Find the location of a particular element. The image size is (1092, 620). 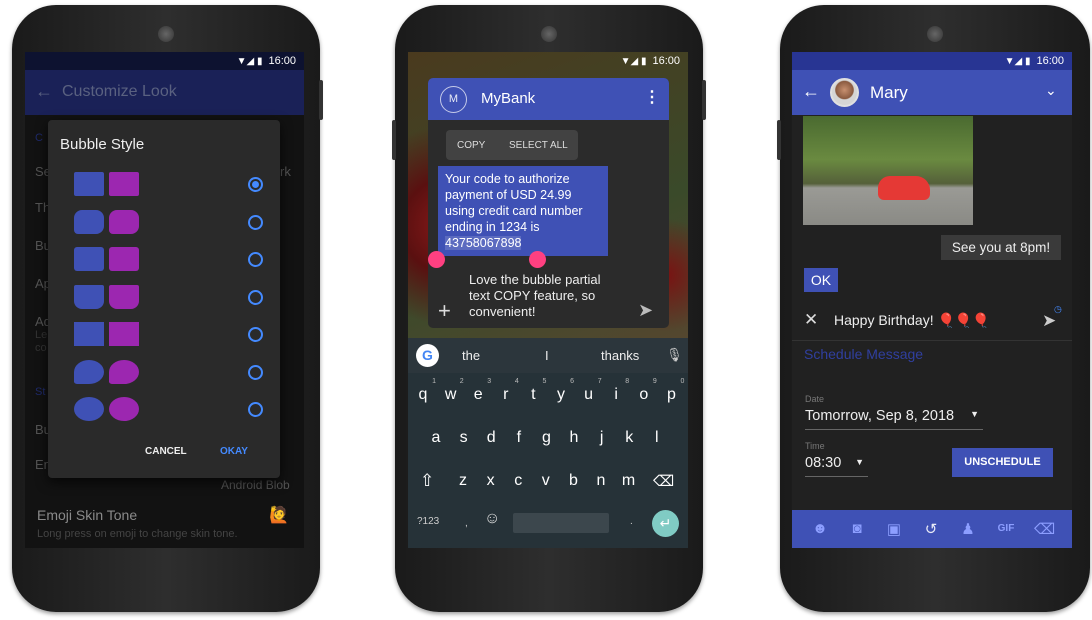

shift-key-icon: ⇧ is located at coordinates (427, 481).